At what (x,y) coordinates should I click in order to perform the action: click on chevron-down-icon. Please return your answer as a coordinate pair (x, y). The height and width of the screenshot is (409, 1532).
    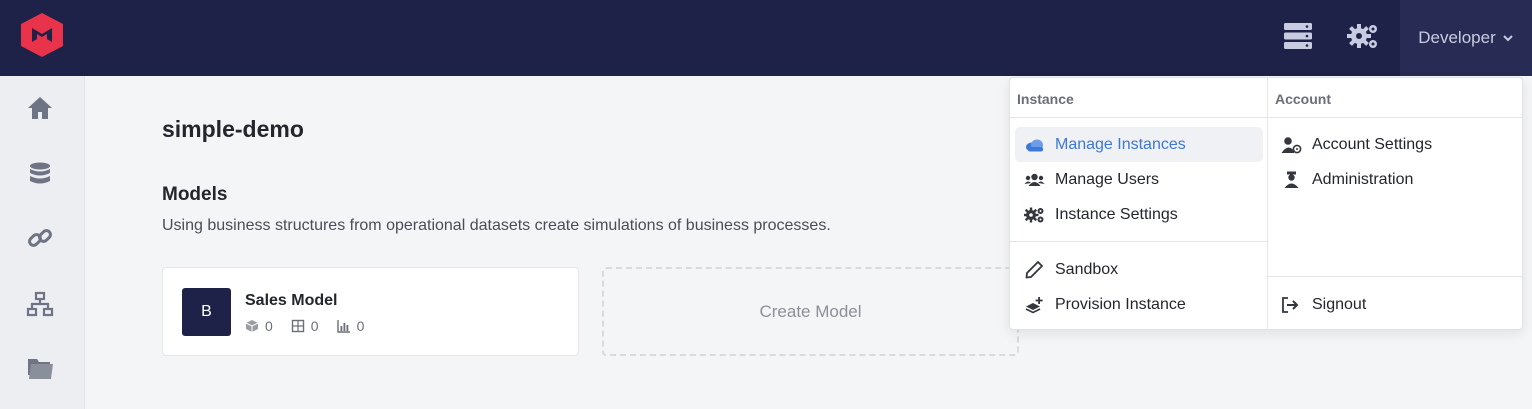
    Looking at the image, I should click on (1508, 38).